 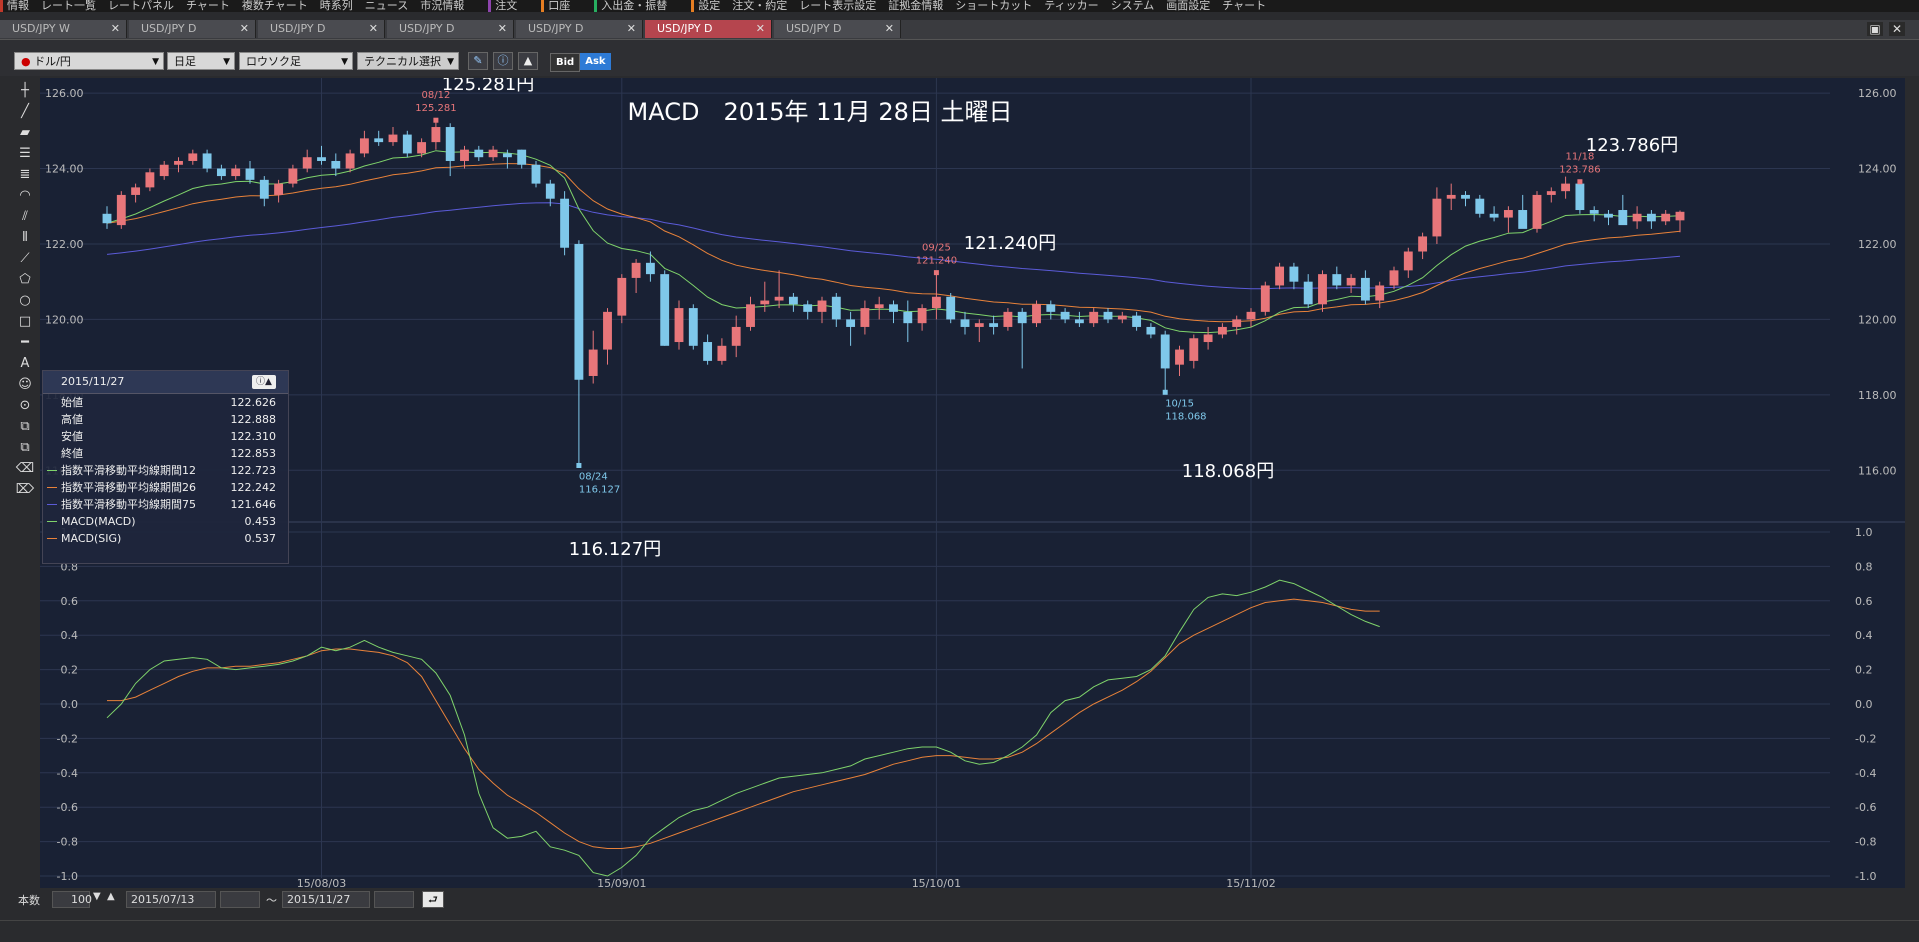 I want to click on technical-select: テクニカル選択 ▼, so click(x=408, y=61).